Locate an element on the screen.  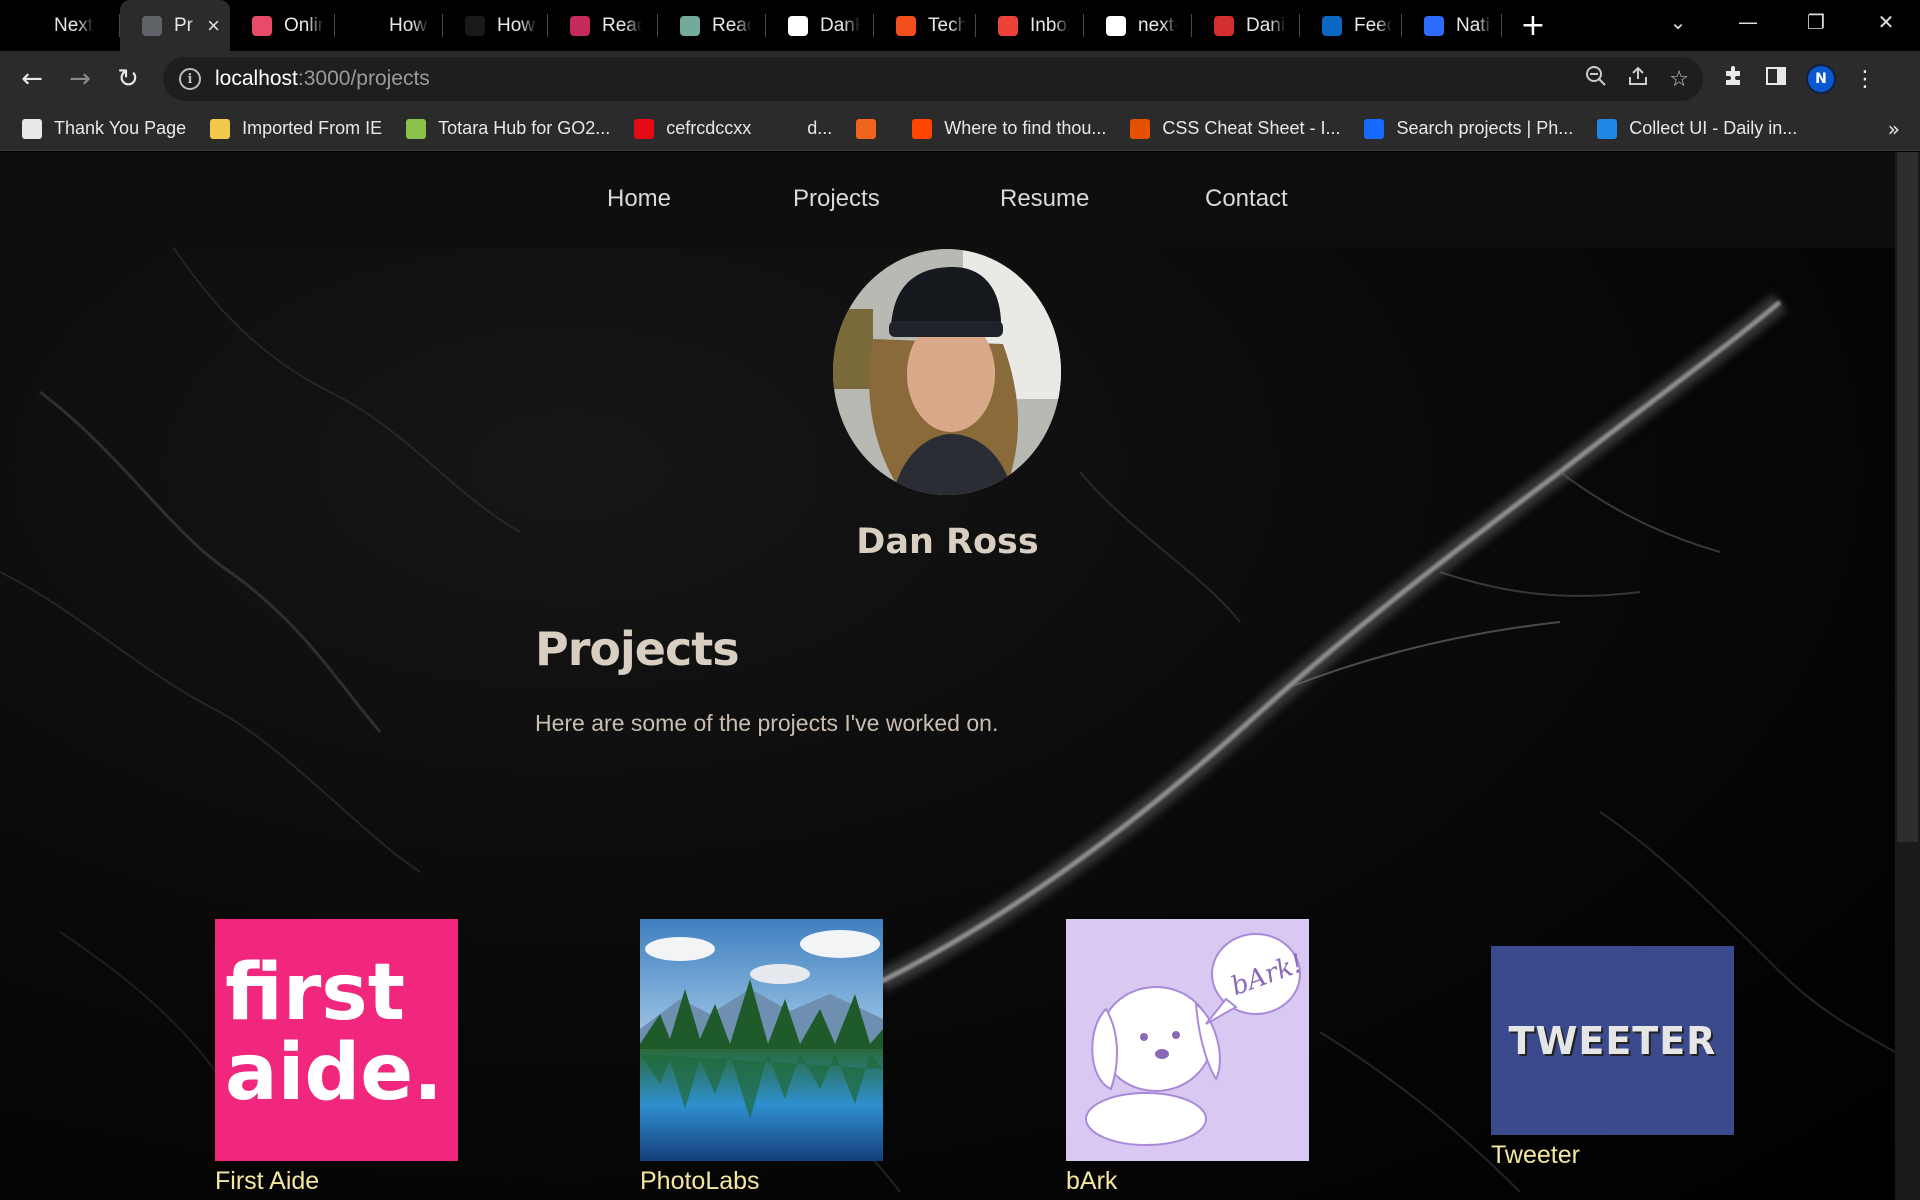
bookmark-label: cefrcdccxx is located at coordinates (709, 128).